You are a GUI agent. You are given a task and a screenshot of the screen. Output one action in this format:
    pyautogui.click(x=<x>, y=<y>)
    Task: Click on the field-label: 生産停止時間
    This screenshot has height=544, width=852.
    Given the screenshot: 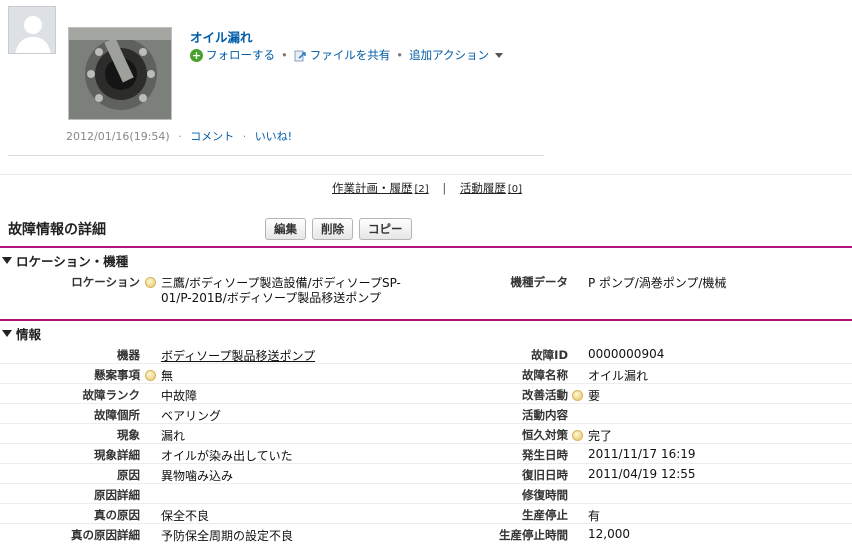 What is the action you would take?
    pyautogui.click(x=533, y=535)
    